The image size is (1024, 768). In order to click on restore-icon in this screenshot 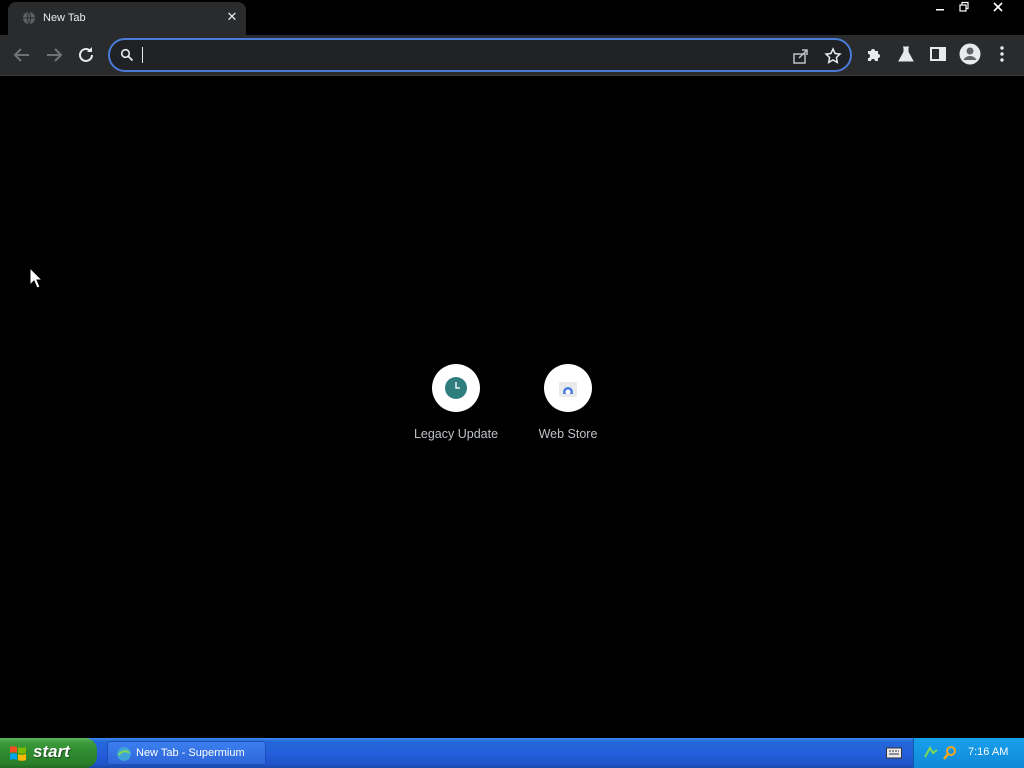, I will do `click(964, 6)`.